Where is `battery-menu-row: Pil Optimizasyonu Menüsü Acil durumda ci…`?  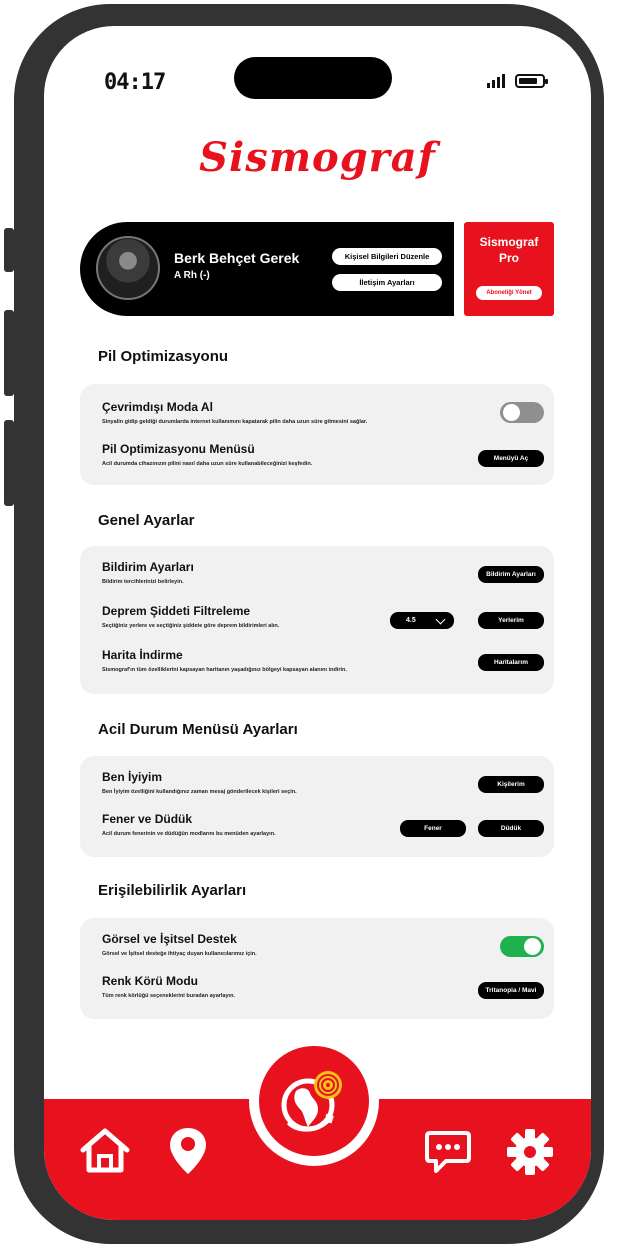
battery-menu-row: Pil Optimizasyonu Menüsü Acil durumda ci… is located at coordinates (323, 462).